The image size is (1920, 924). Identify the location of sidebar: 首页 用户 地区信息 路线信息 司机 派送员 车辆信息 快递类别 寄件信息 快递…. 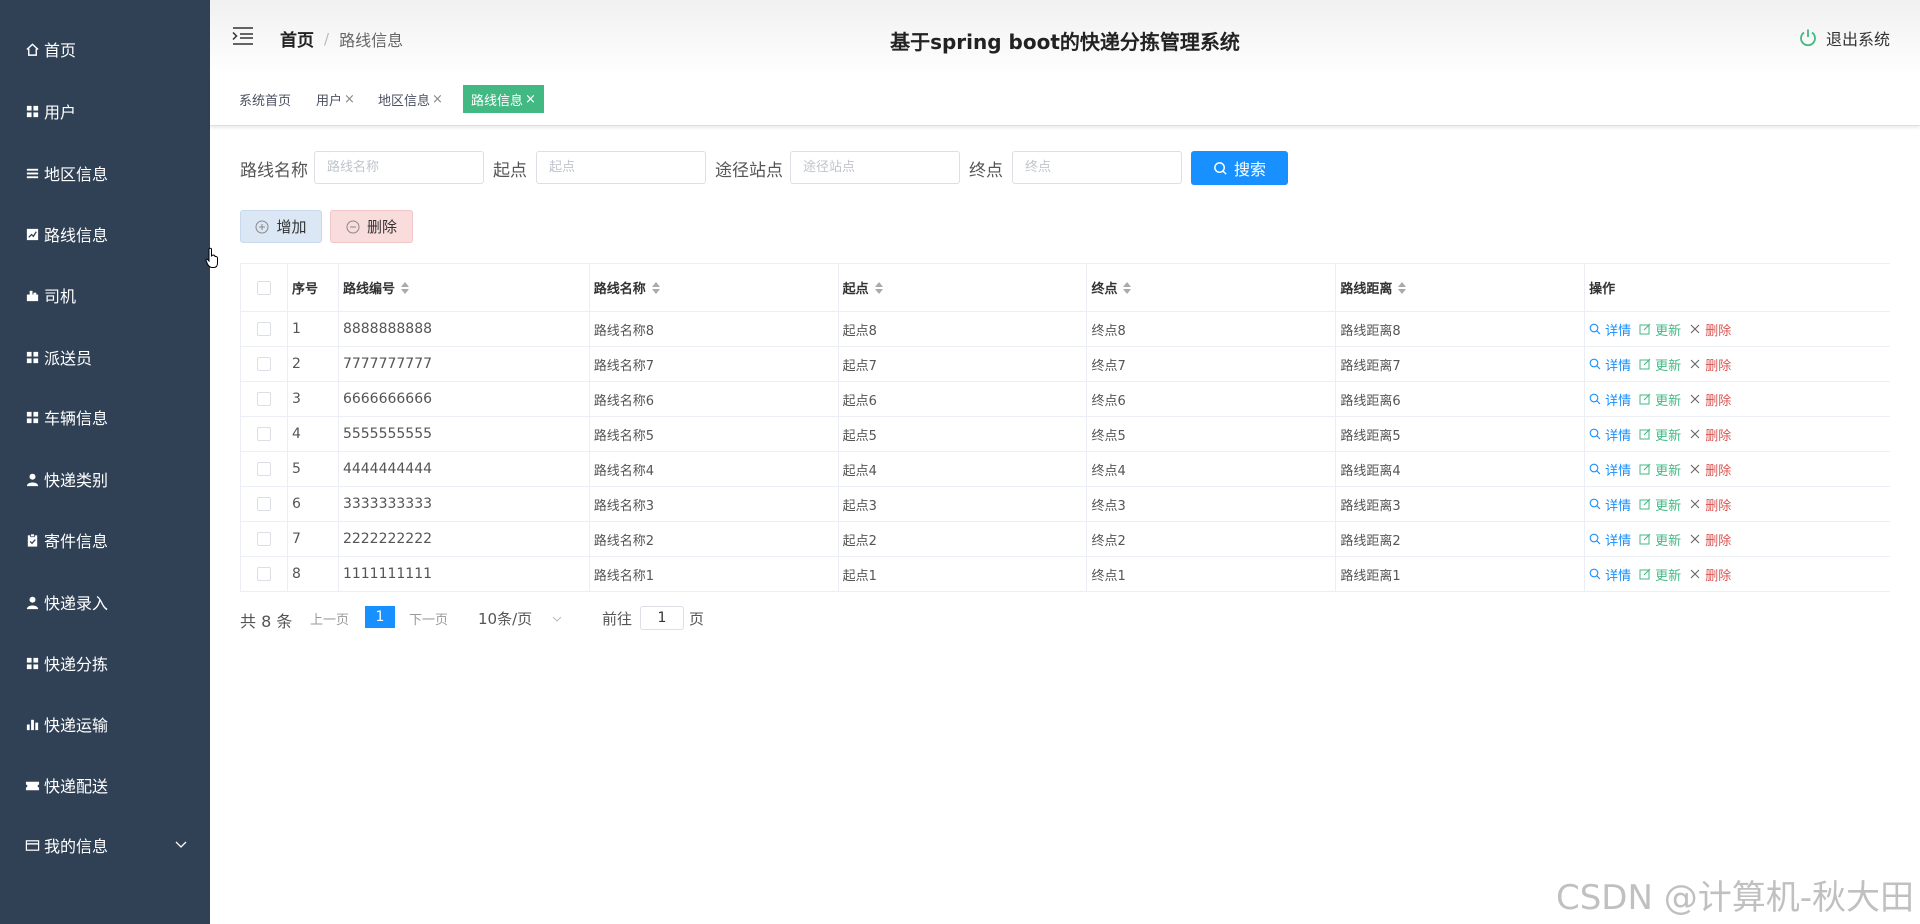
(105, 462).